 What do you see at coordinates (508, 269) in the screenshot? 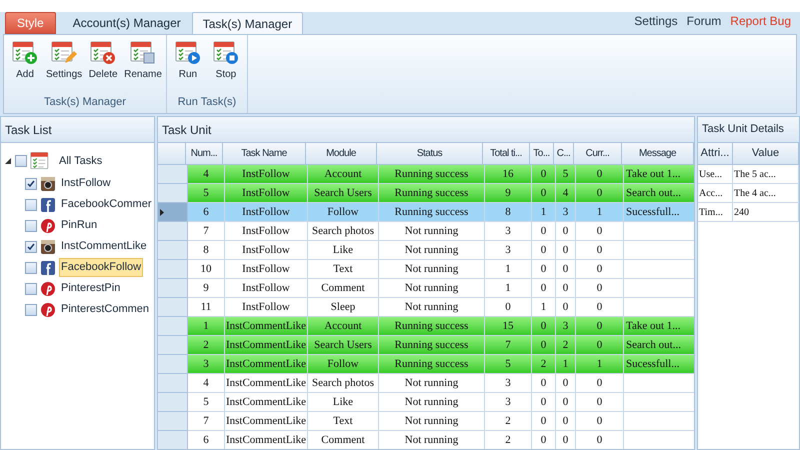
I see `table-cell-text: 1` at bounding box center [508, 269].